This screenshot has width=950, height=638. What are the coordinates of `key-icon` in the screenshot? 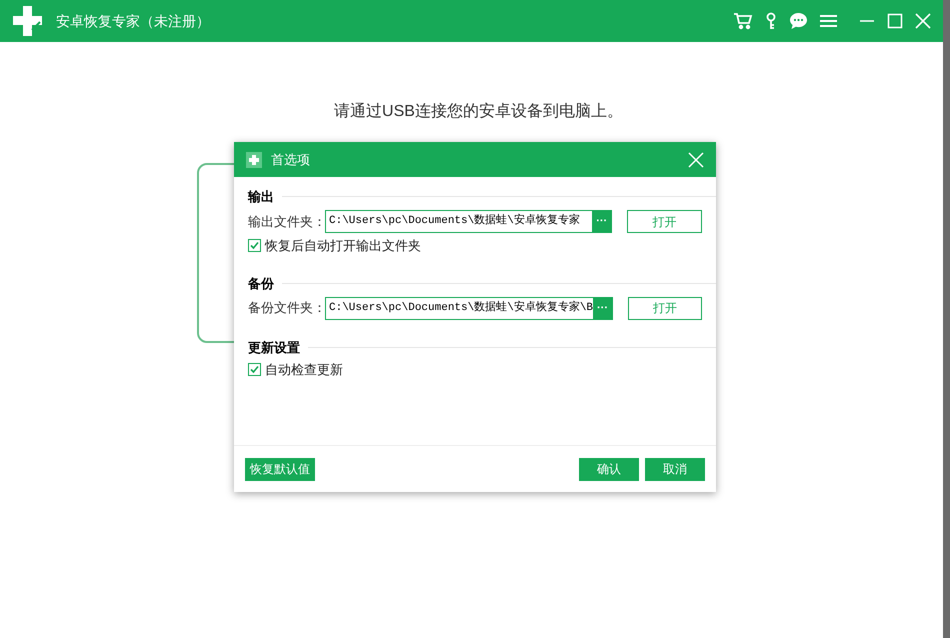 It's located at (771, 21).